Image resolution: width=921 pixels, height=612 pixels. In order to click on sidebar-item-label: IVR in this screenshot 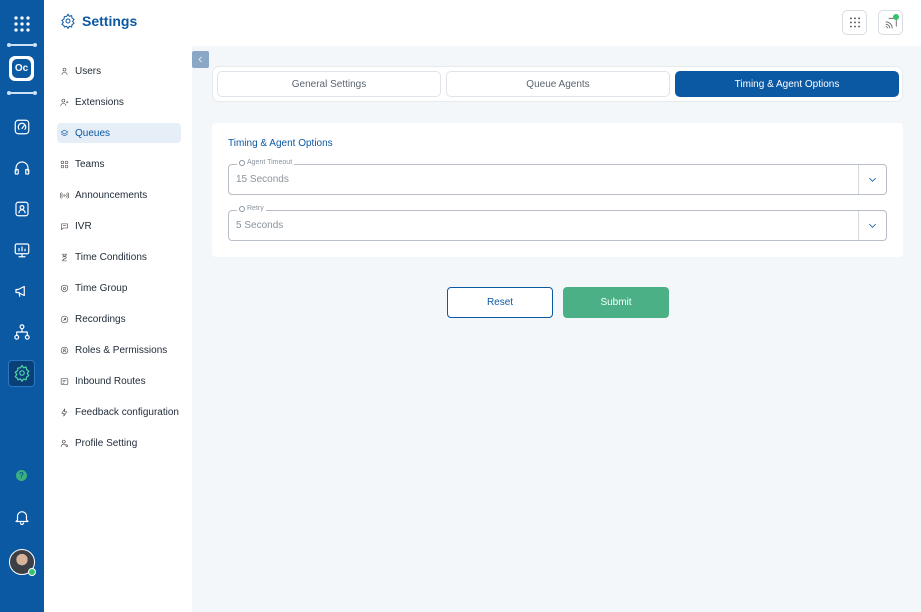, I will do `click(83, 226)`.